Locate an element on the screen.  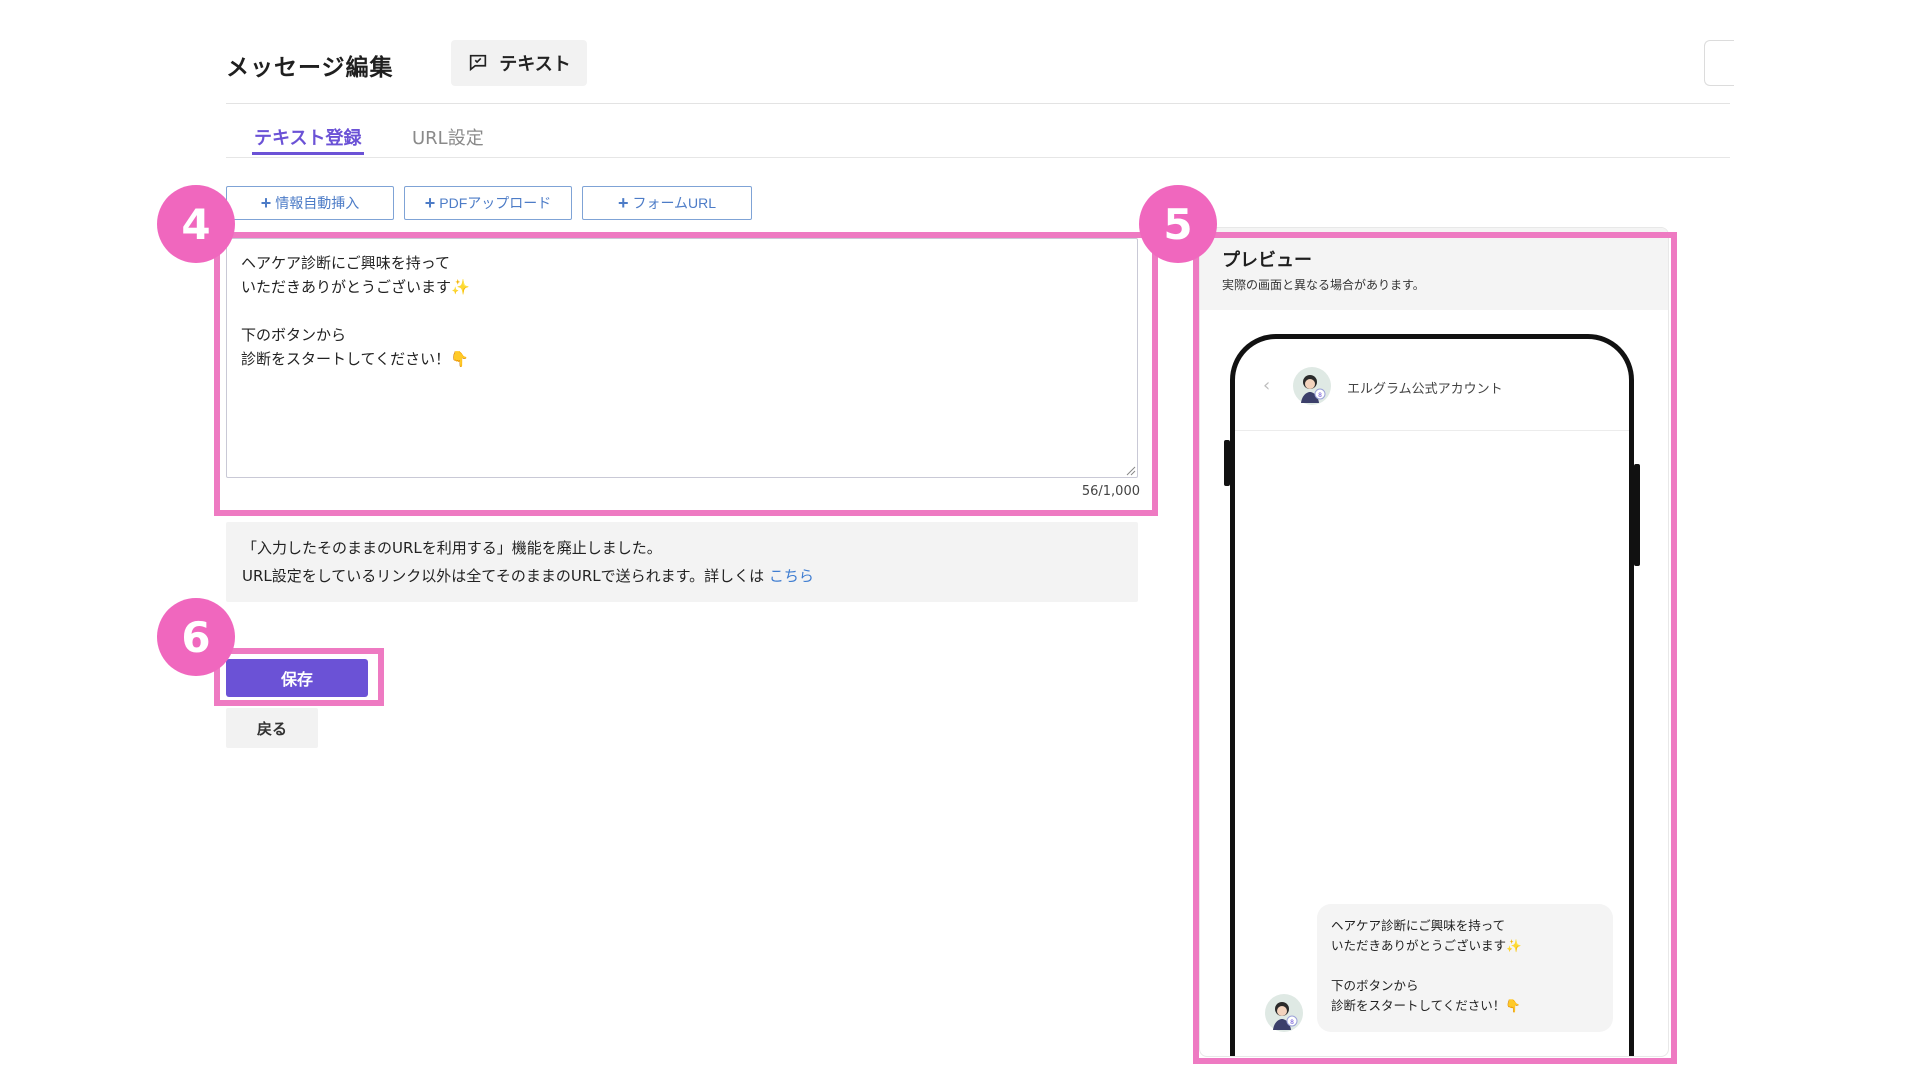
active-tab-indicator is located at coordinates (308, 153).